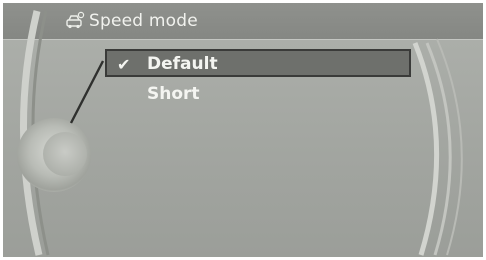  What do you see at coordinates (87, 92) in the screenshot?
I see `selection-connector-line` at bounding box center [87, 92].